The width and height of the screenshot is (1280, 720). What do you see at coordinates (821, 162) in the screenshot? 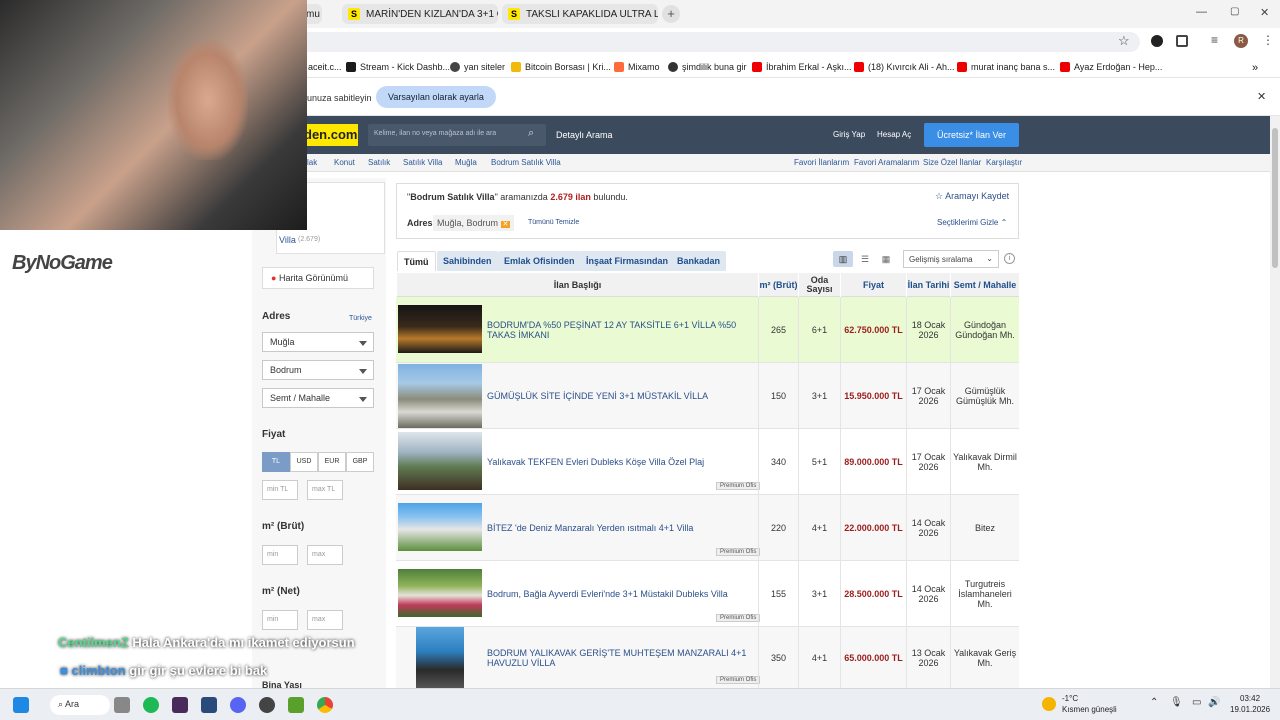
I see `favorite-listings-link: Favori İlanlarım` at bounding box center [821, 162].